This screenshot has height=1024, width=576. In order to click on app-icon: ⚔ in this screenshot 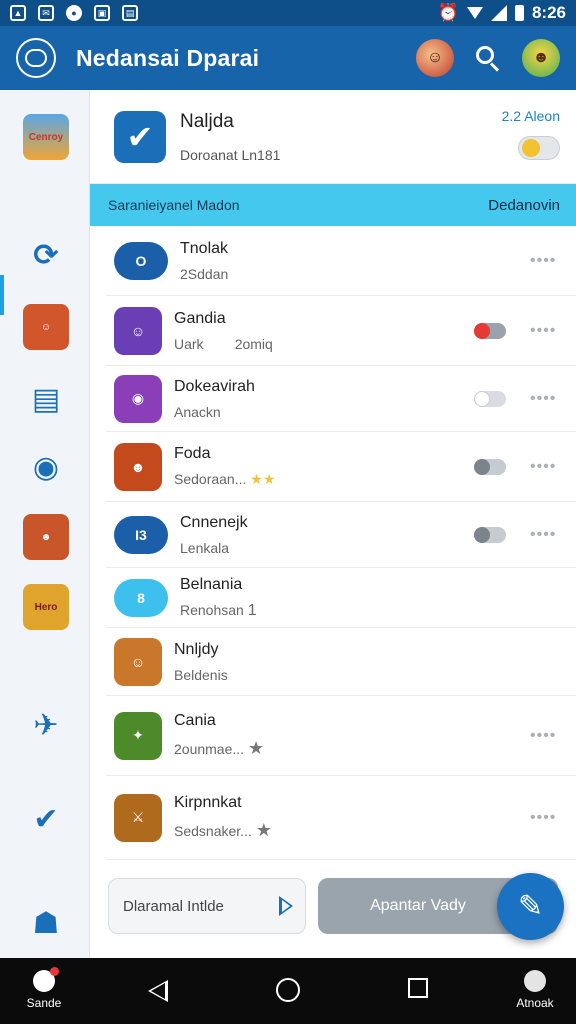, I will do `click(138, 817)`.